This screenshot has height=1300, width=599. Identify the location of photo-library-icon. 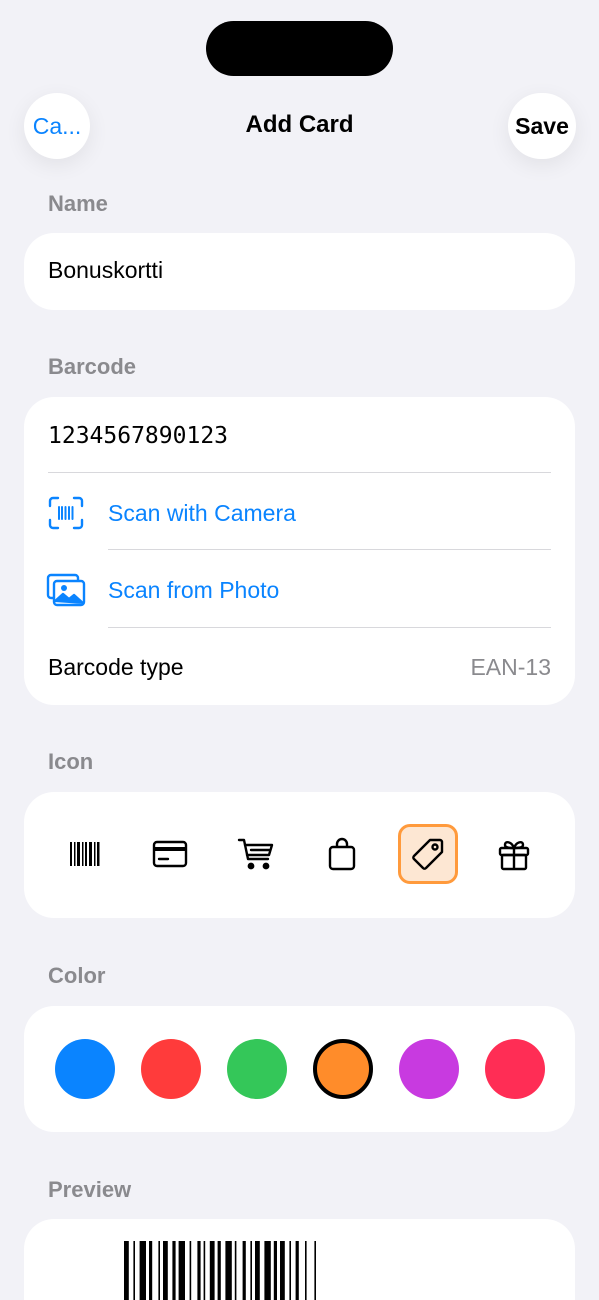
(66, 590).